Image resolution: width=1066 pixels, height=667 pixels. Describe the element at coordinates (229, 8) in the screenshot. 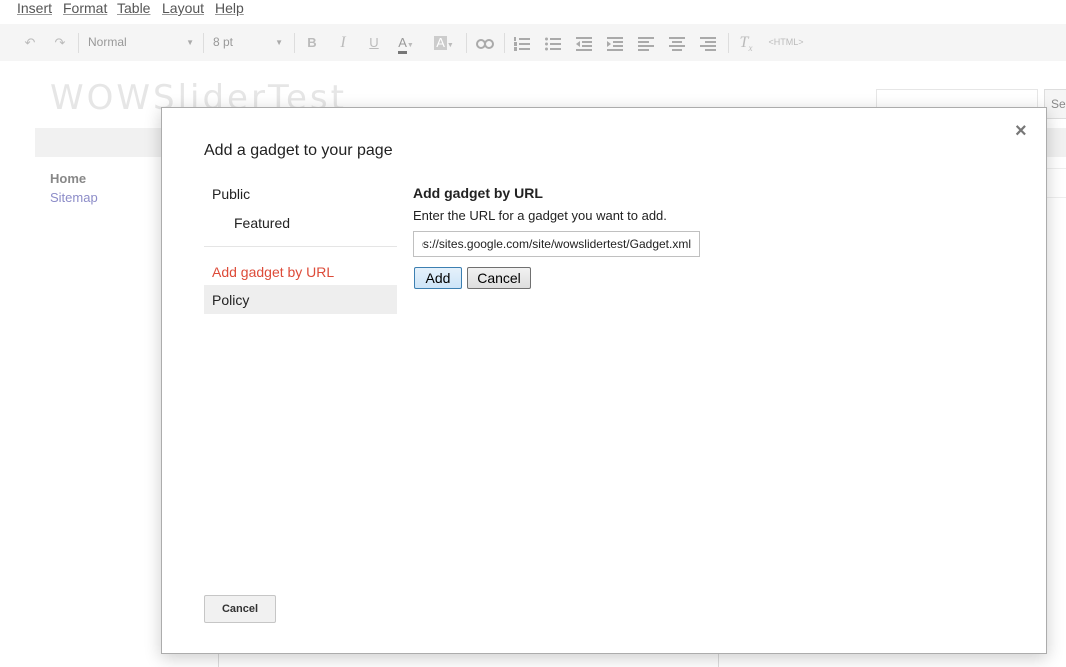

I see `menu-help: Help` at that location.